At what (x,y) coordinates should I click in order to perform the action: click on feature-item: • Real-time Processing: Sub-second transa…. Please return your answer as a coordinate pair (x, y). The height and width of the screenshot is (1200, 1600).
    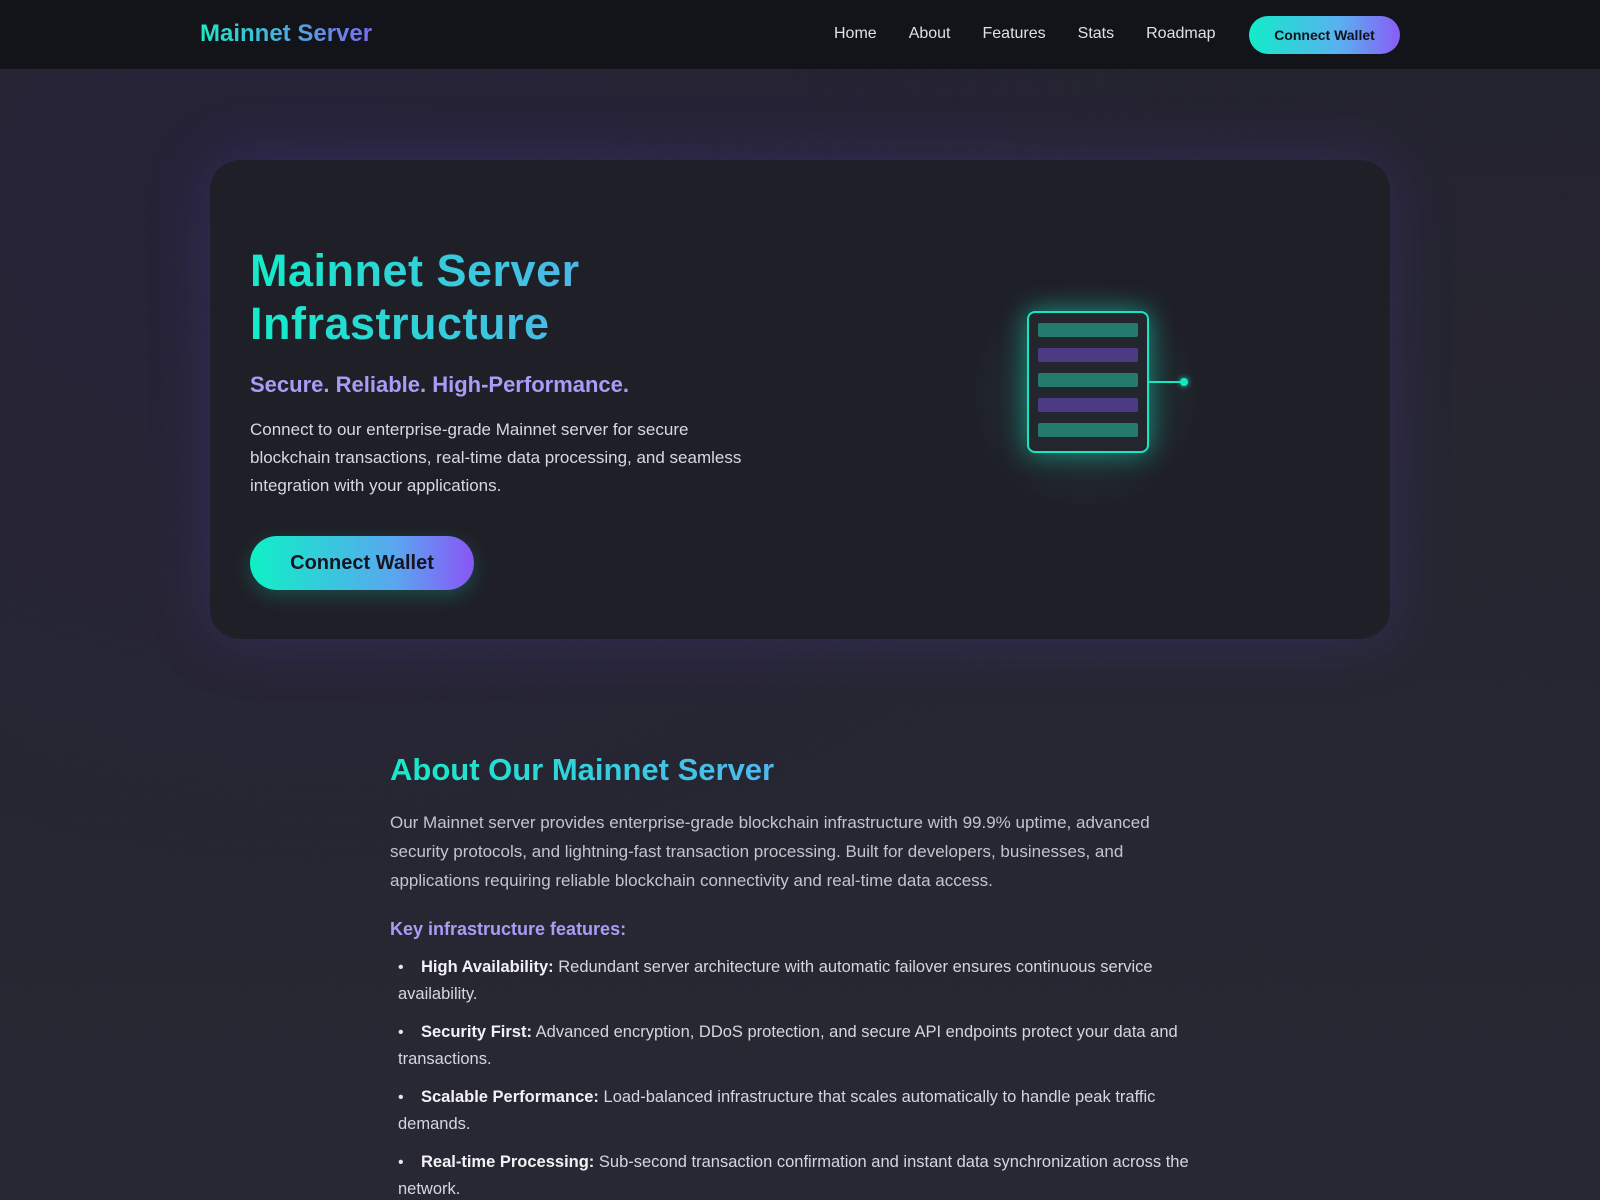
    Looking at the image, I should click on (795, 1174).